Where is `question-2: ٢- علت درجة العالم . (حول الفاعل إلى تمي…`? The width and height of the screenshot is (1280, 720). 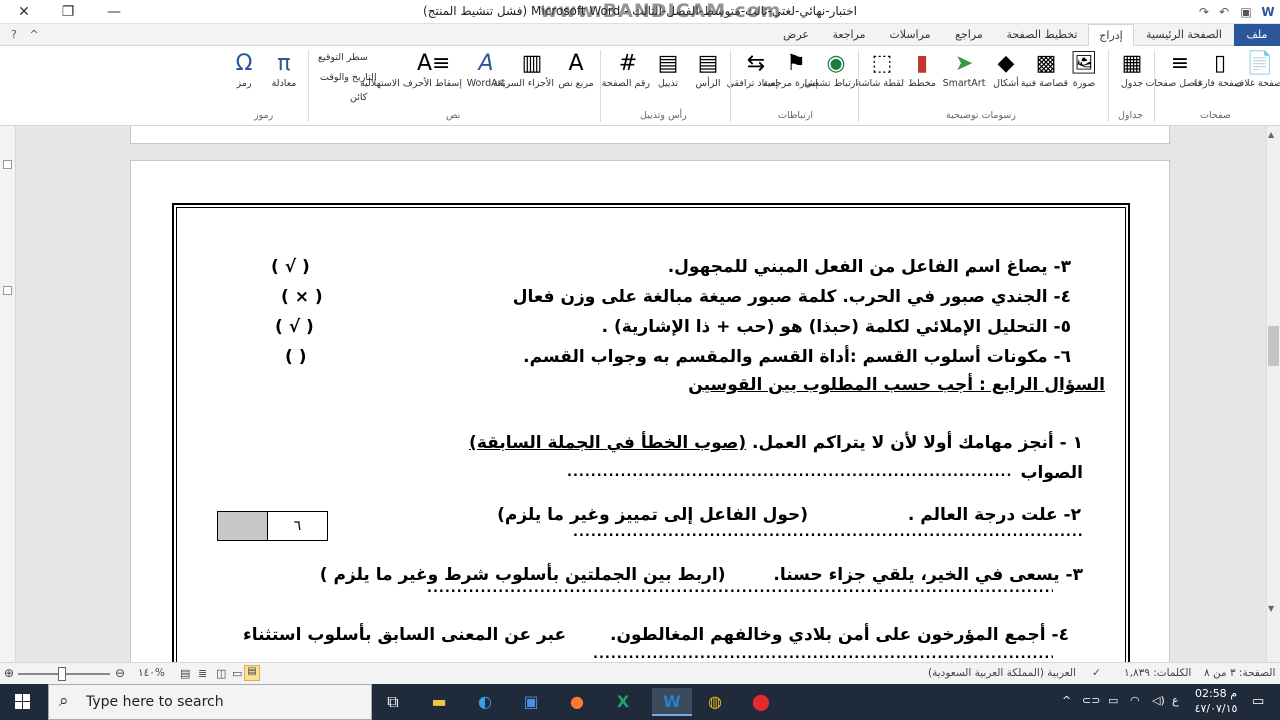 question-2: ٢- علت درجة العالم . (حول الفاعل إلى تمي… is located at coordinates (789, 515).